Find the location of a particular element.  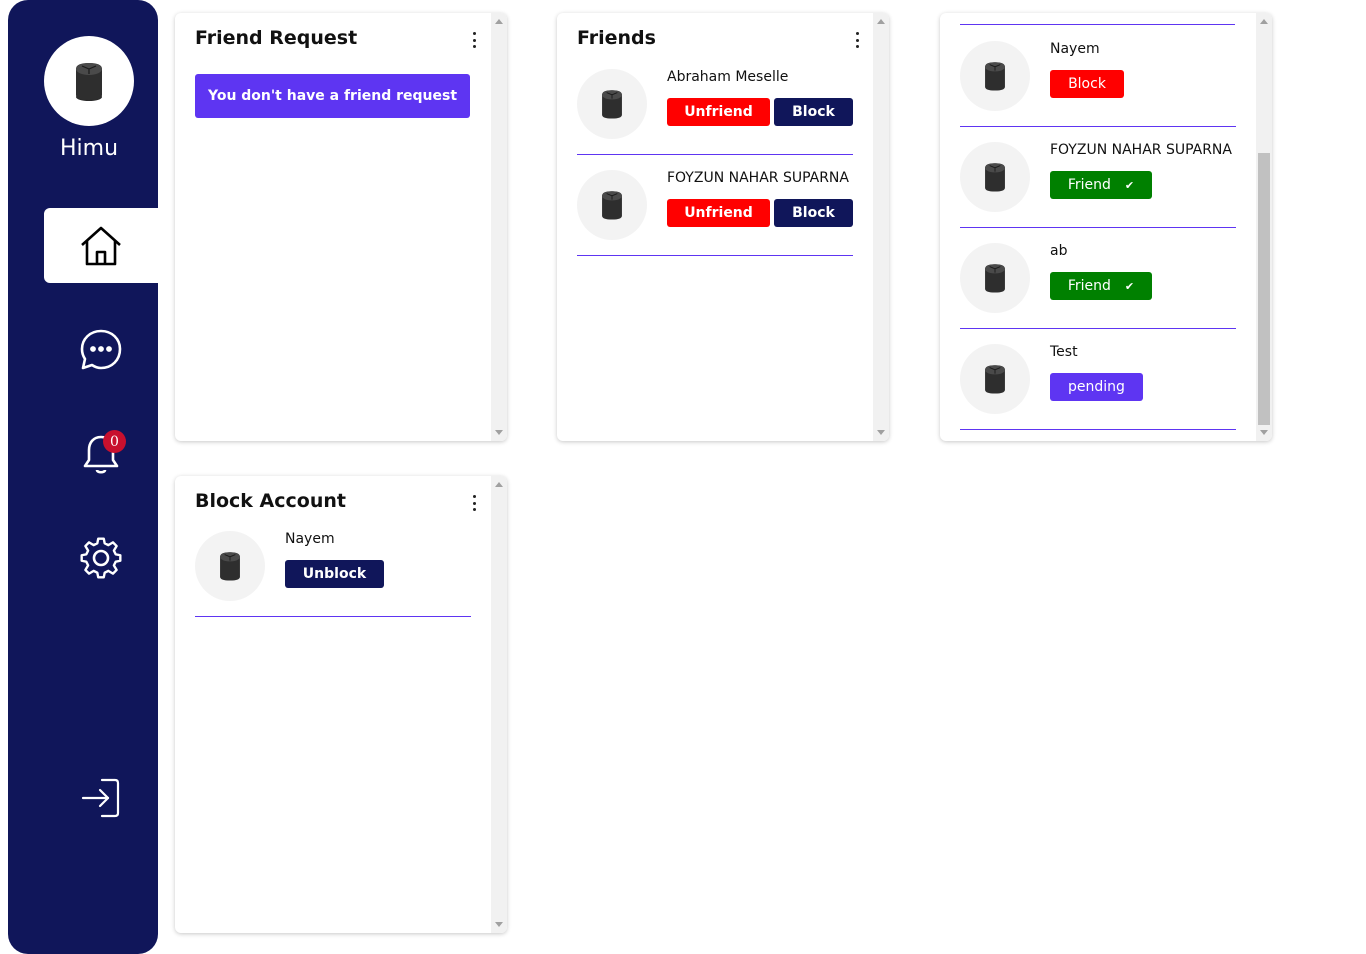

profile-avatar is located at coordinates (89, 81).